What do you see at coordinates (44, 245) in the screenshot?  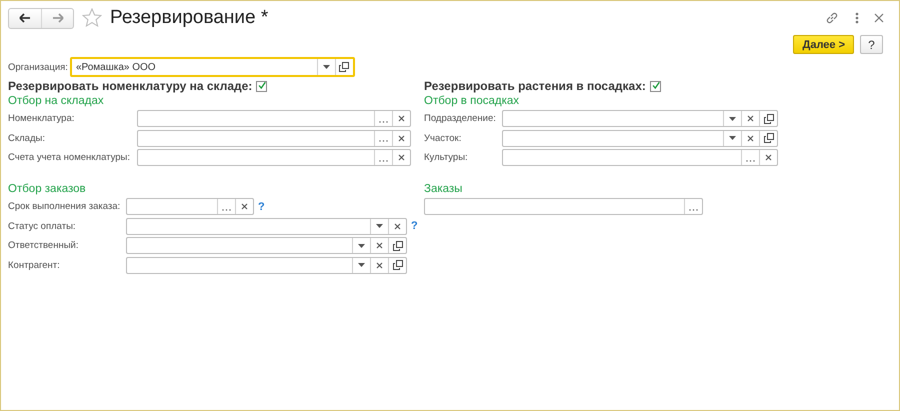 I see `field-label: Ответственный:` at bounding box center [44, 245].